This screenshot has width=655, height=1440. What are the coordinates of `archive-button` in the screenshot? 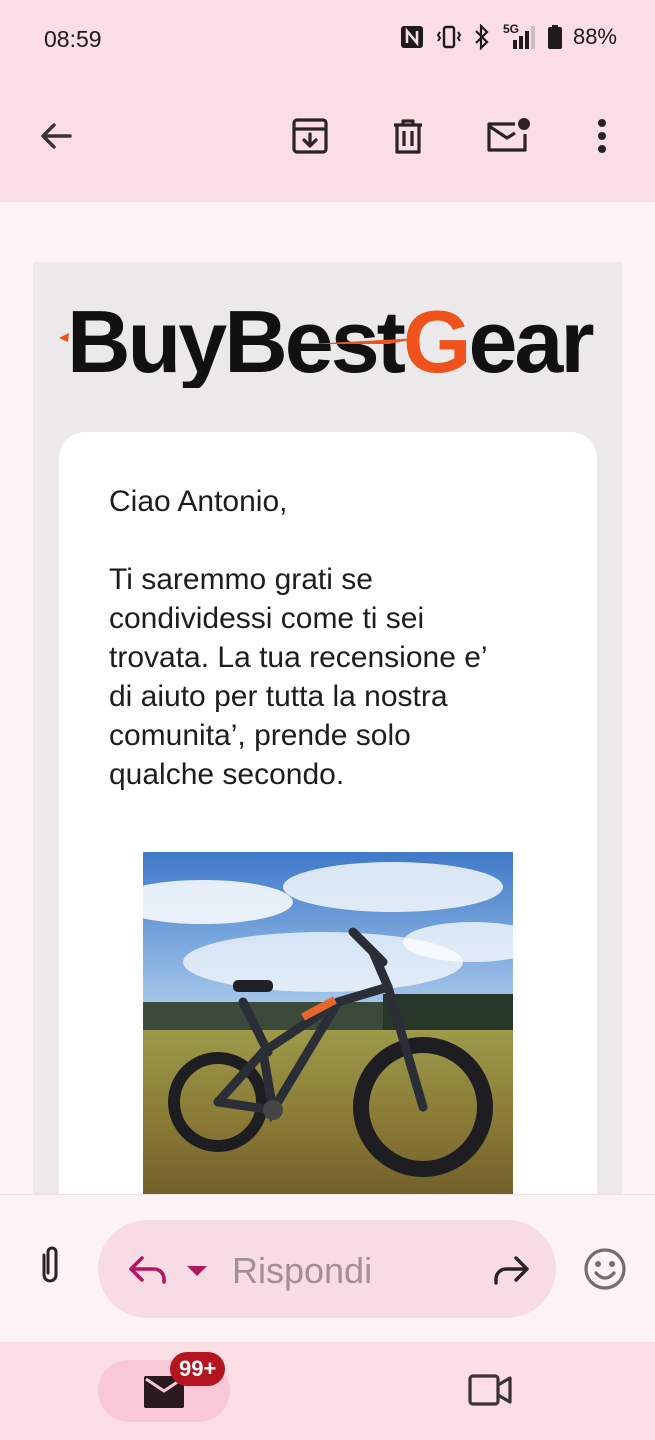 It's located at (310, 136).